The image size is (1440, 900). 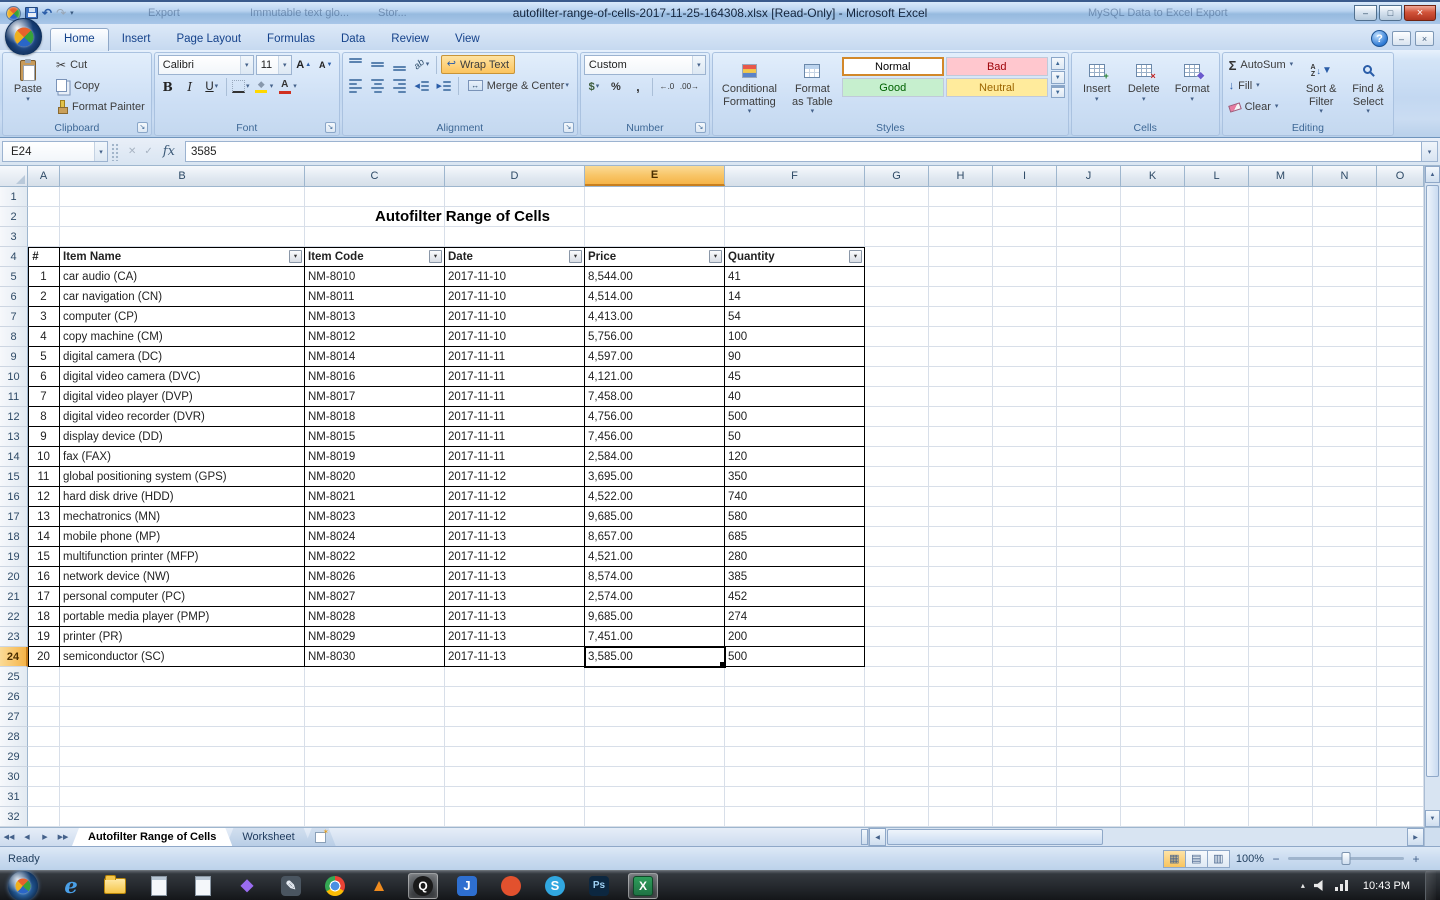 What do you see at coordinates (375, 176) in the screenshot?
I see `column-header-C: C` at bounding box center [375, 176].